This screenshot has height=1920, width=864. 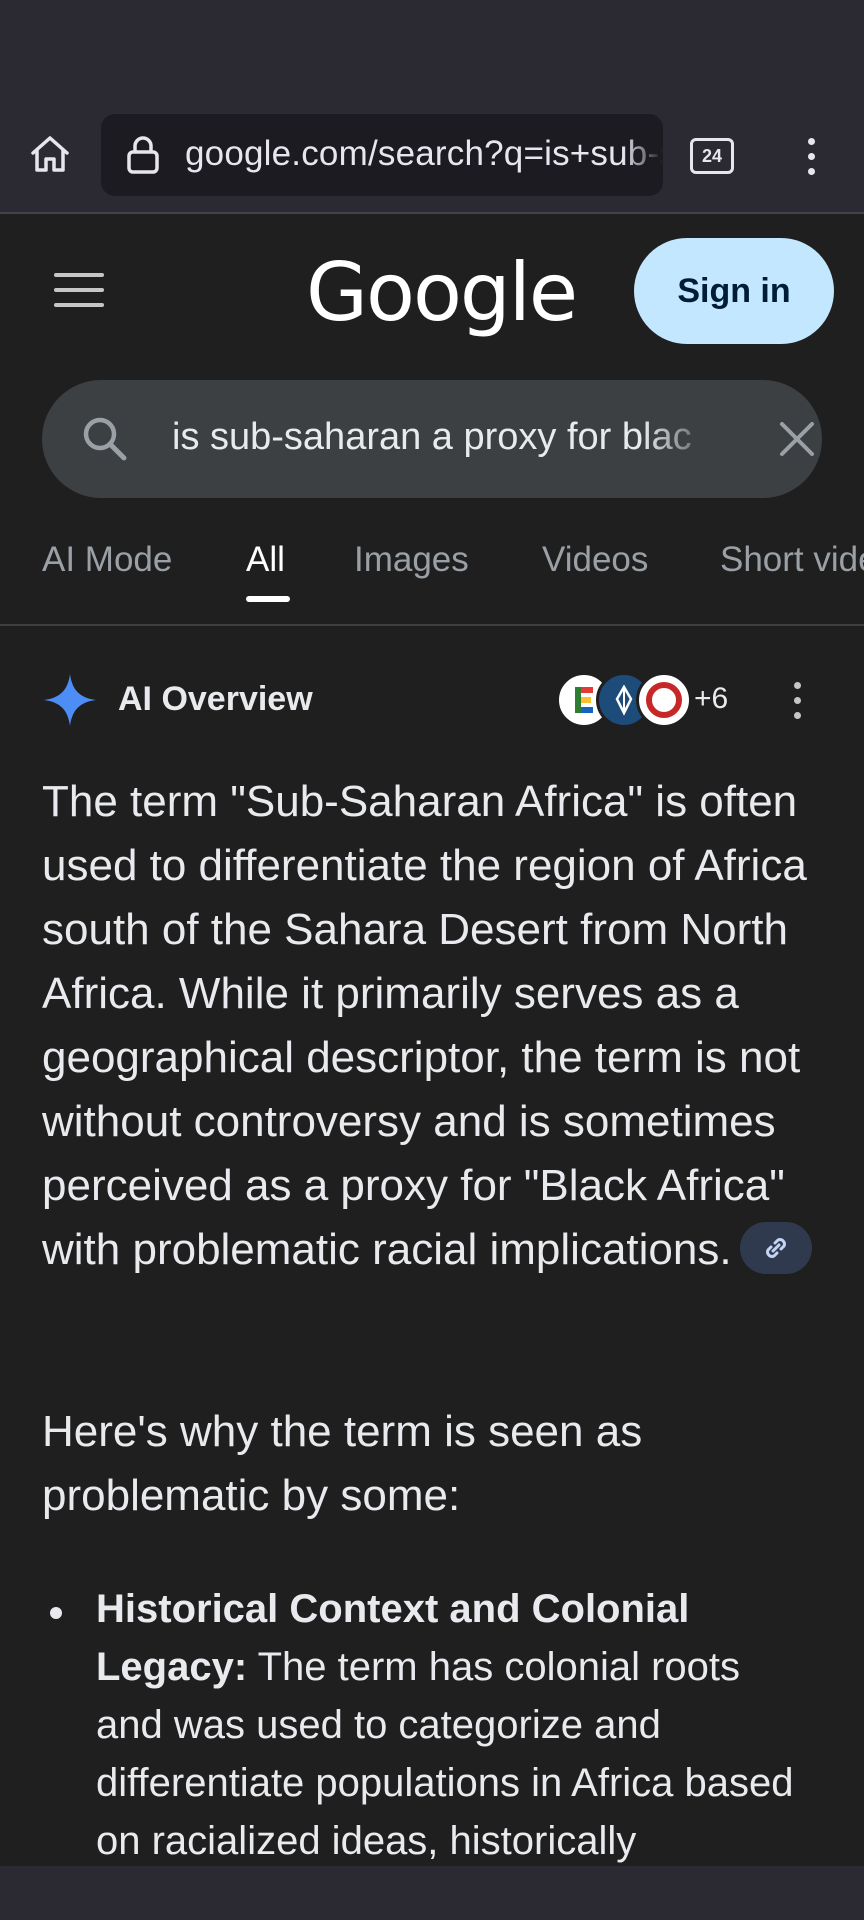 I want to click on ai-overview-menu-button, so click(x=797, y=701).